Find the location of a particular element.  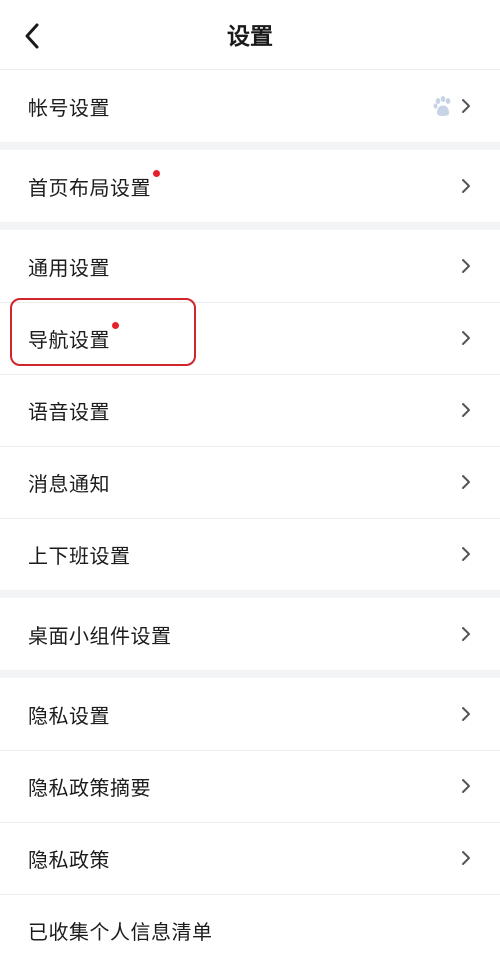

settings-row-navigation: 导航设置 is located at coordinates (250, 338).